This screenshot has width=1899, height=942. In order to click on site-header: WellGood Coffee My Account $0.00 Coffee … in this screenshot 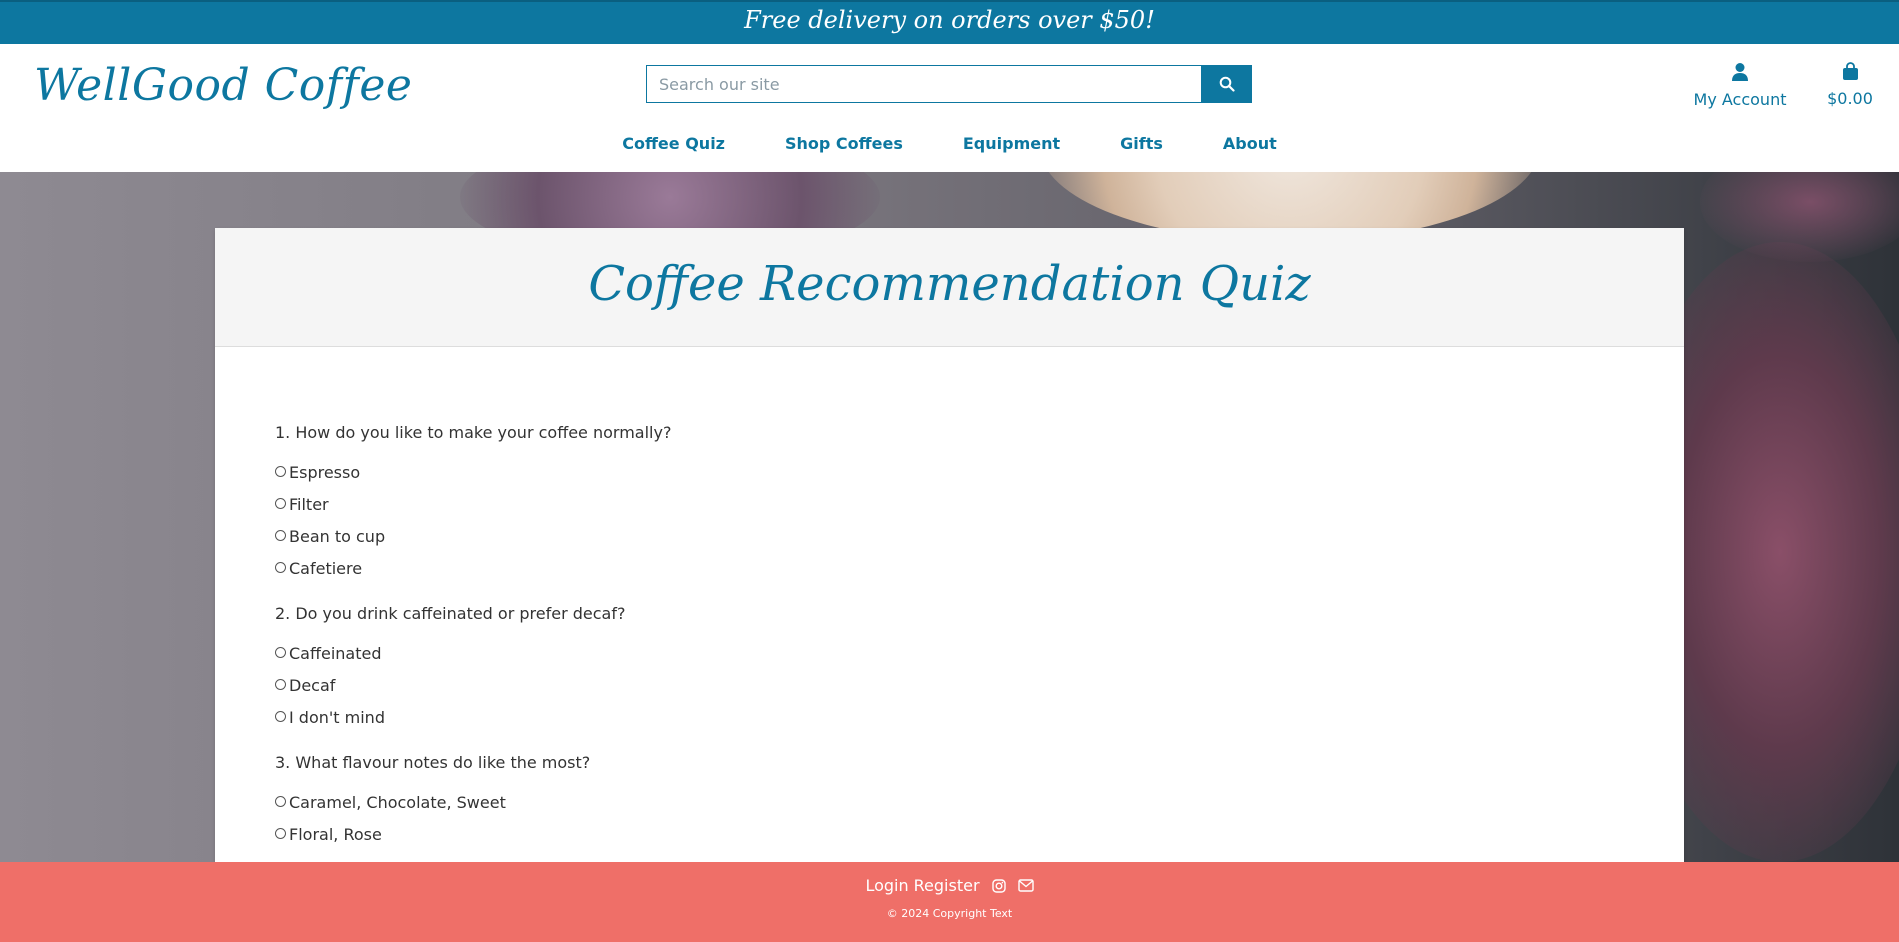, I will do `click(949, 108)`.